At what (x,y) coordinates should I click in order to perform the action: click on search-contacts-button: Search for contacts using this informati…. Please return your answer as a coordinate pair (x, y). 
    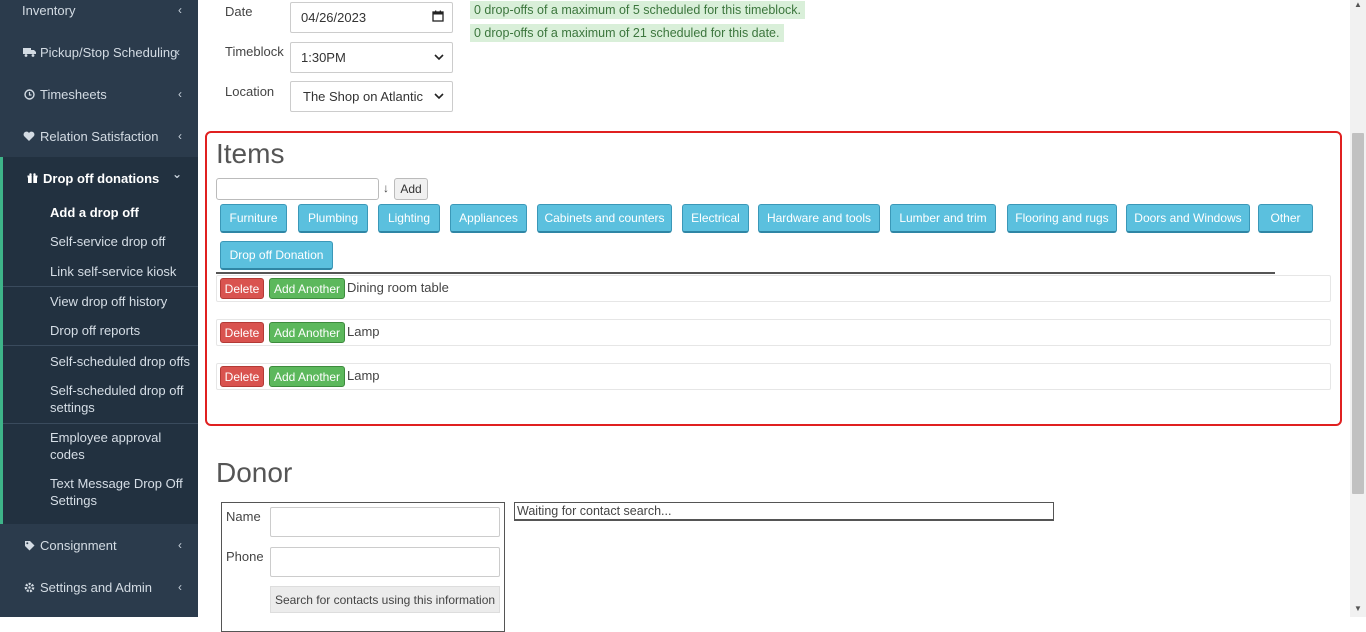
    Looking at the image, I should click on (385, 599).